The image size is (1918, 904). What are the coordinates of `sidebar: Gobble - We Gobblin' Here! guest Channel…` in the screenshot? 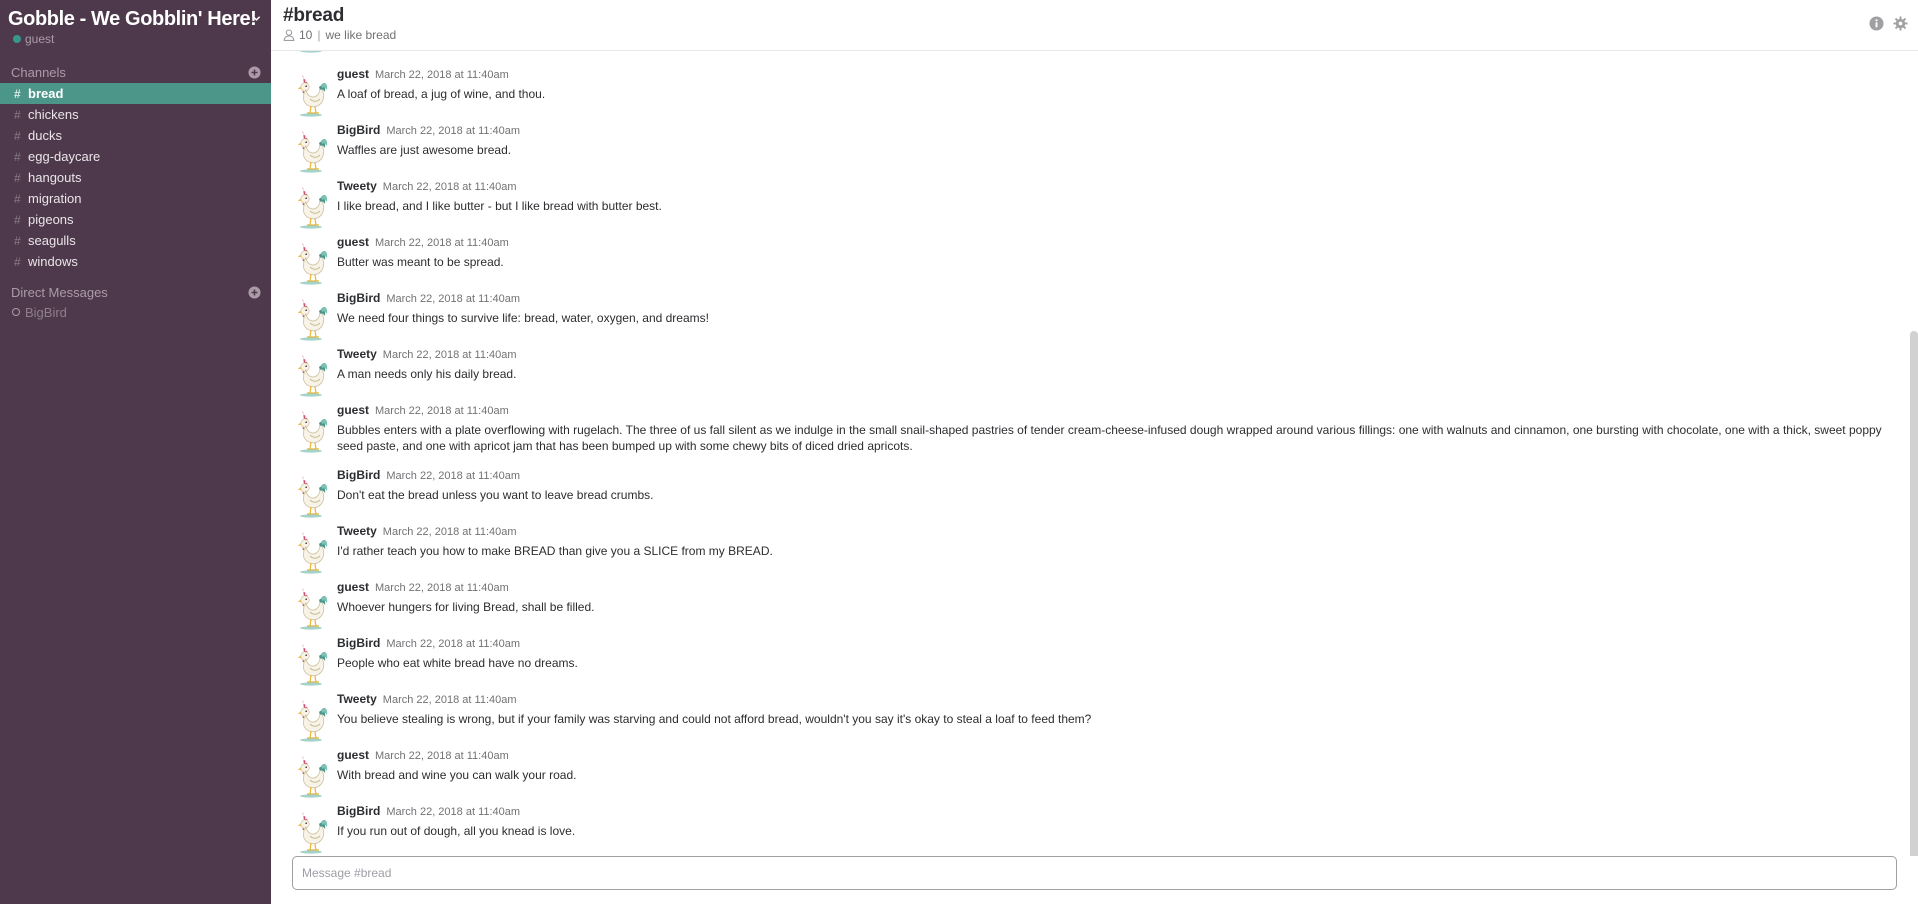 It's located at (135, 452).